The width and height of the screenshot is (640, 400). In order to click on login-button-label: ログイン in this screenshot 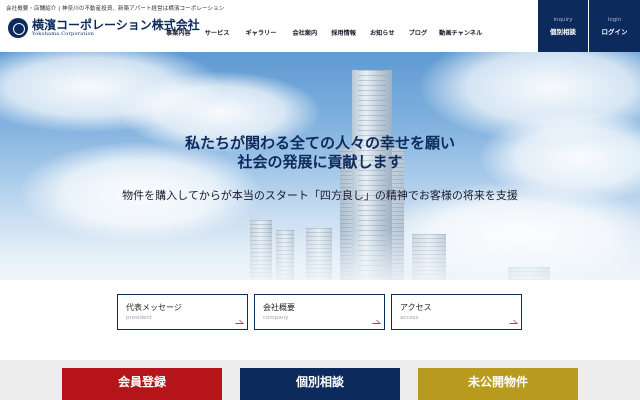, I will do `click(614, 32)`.